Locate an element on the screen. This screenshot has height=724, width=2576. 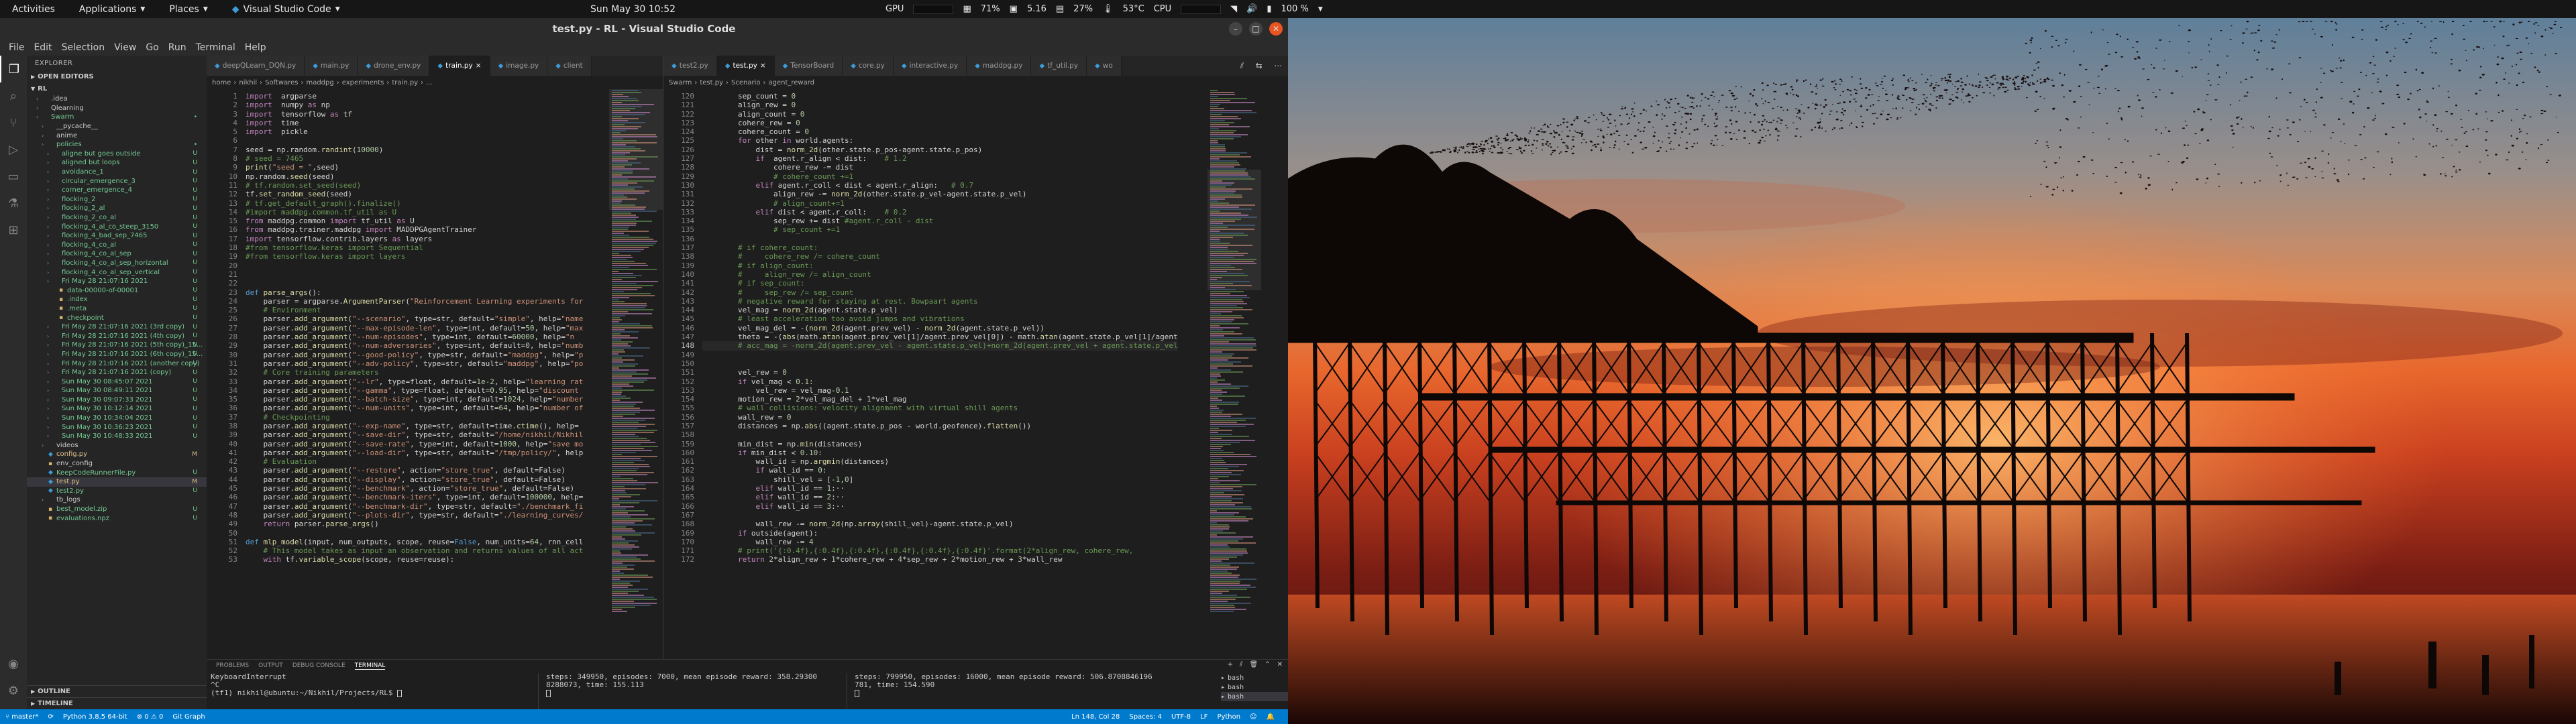
panel-tab-problems: PROBLEMS is located at coordinates (232, 665).